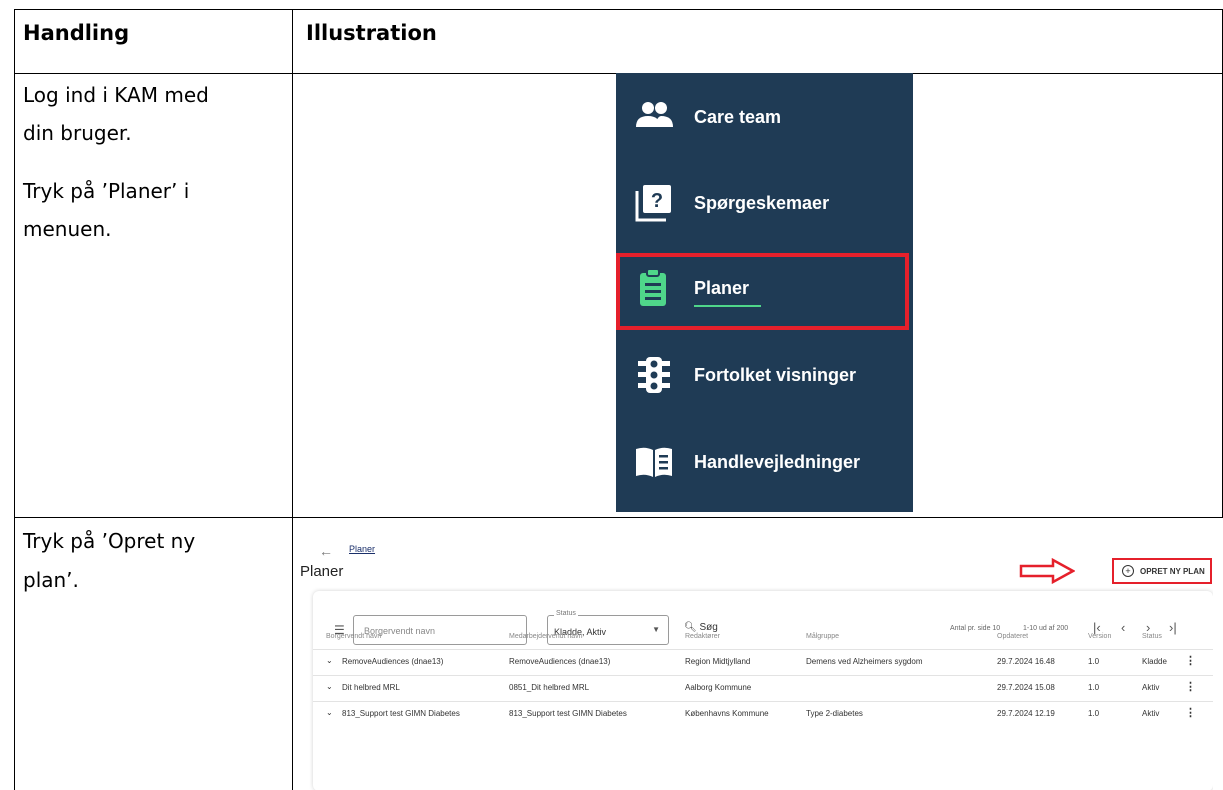 This screenshot has width=1223, height=790. I want to click on create-plan-button: + OPRET NY PLAN, so click(1162, 571).